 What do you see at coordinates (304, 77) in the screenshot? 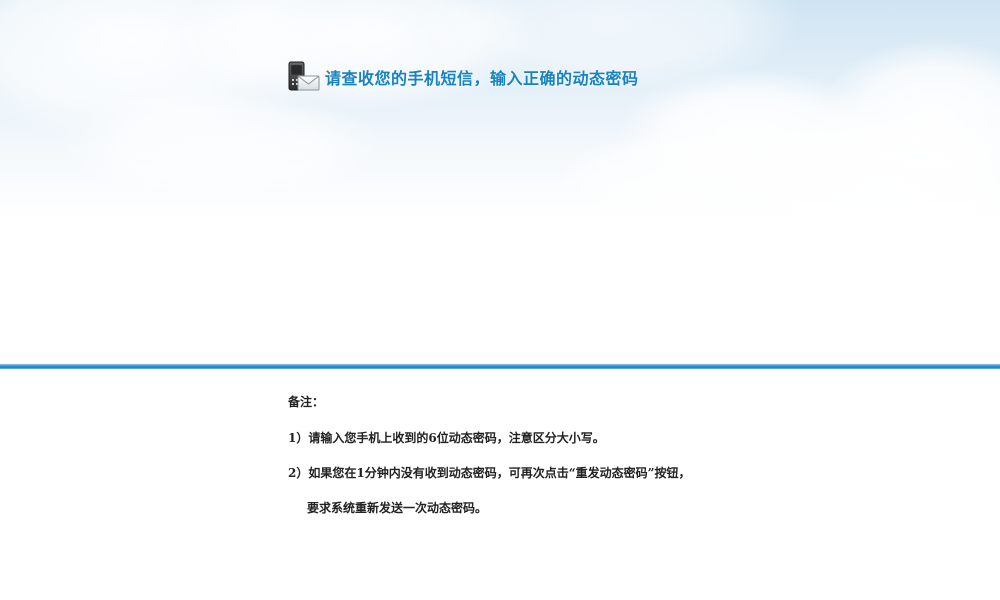
I see `phone-envelope-icon` at bounding box center [304, 77].